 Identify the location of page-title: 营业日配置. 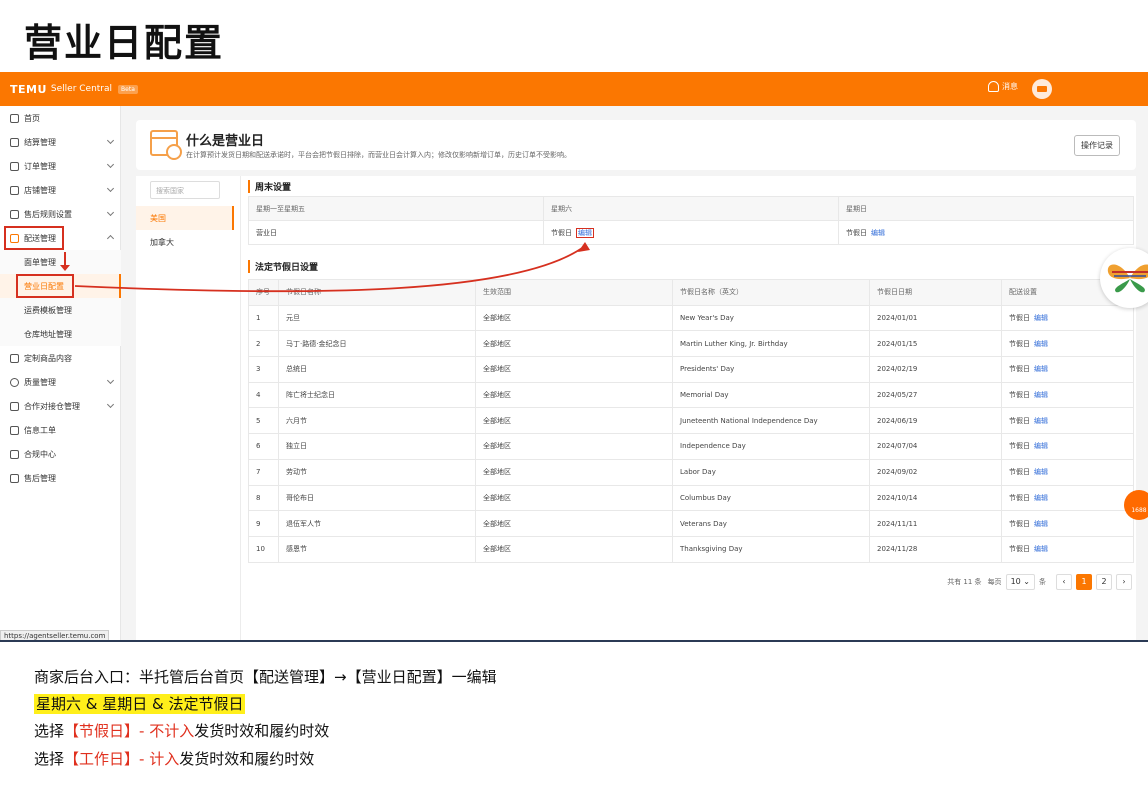
(124, 43).